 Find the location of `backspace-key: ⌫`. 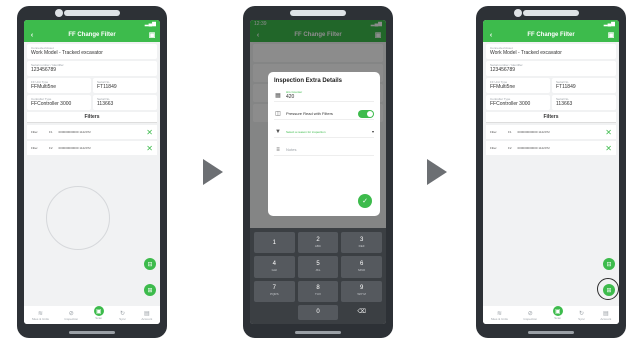

backspace-key: ⌫ is located at coordinates (361, 312).